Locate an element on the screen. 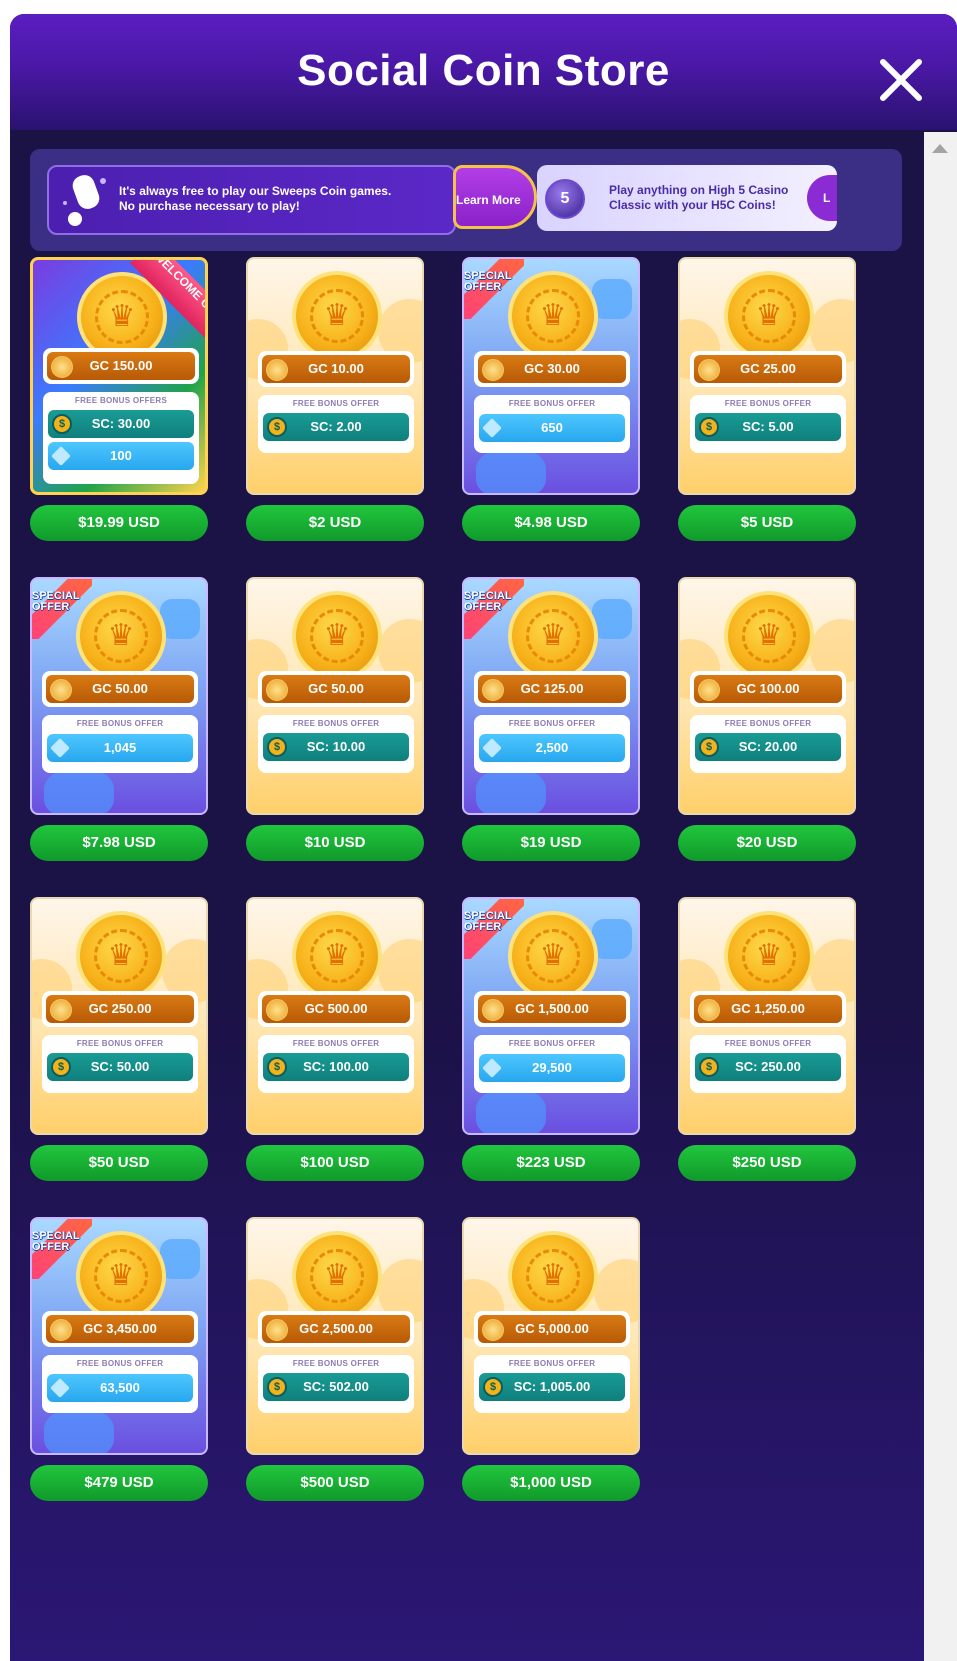  coin-pack-card: ♛ GC 100.00 FREE BONUS OFFER $ SC: 20.00 is located at coordinates (767, 696).